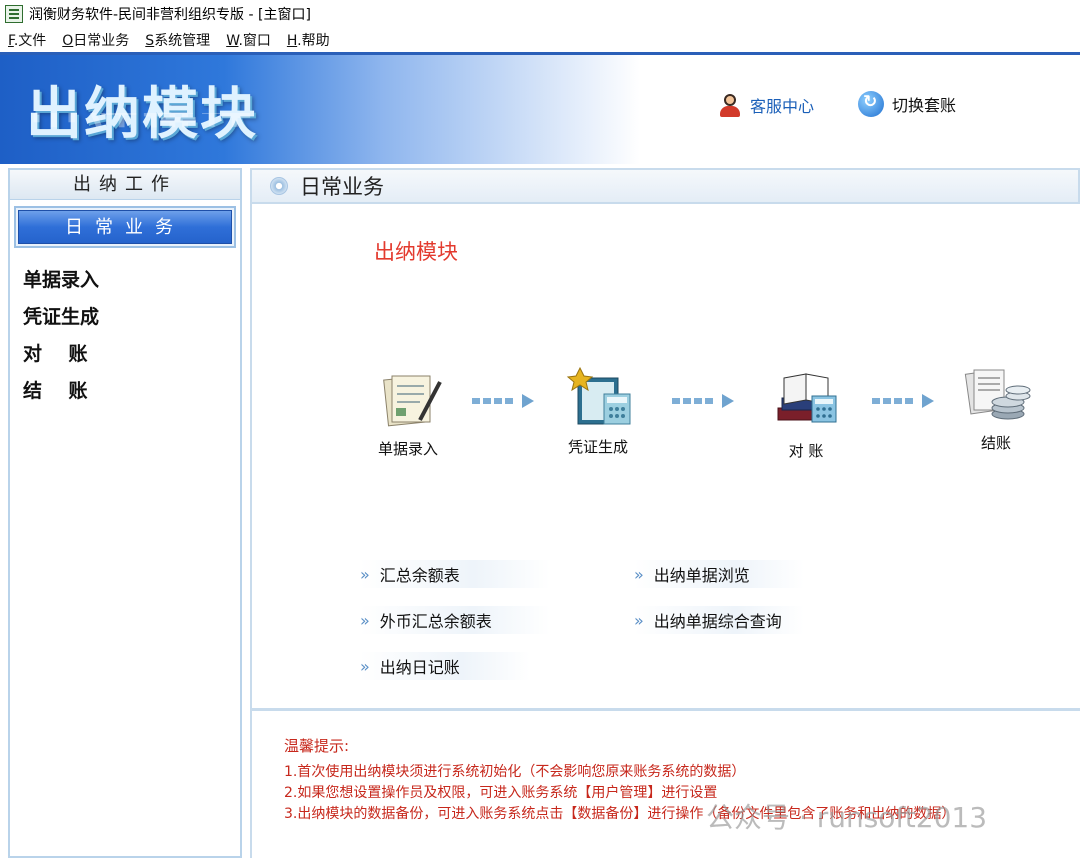  What do you see at coordinates (847, 817) in the screenshot?
I see `watermark: 公众号 · runsoft2013` at bounding box center [847, 817].